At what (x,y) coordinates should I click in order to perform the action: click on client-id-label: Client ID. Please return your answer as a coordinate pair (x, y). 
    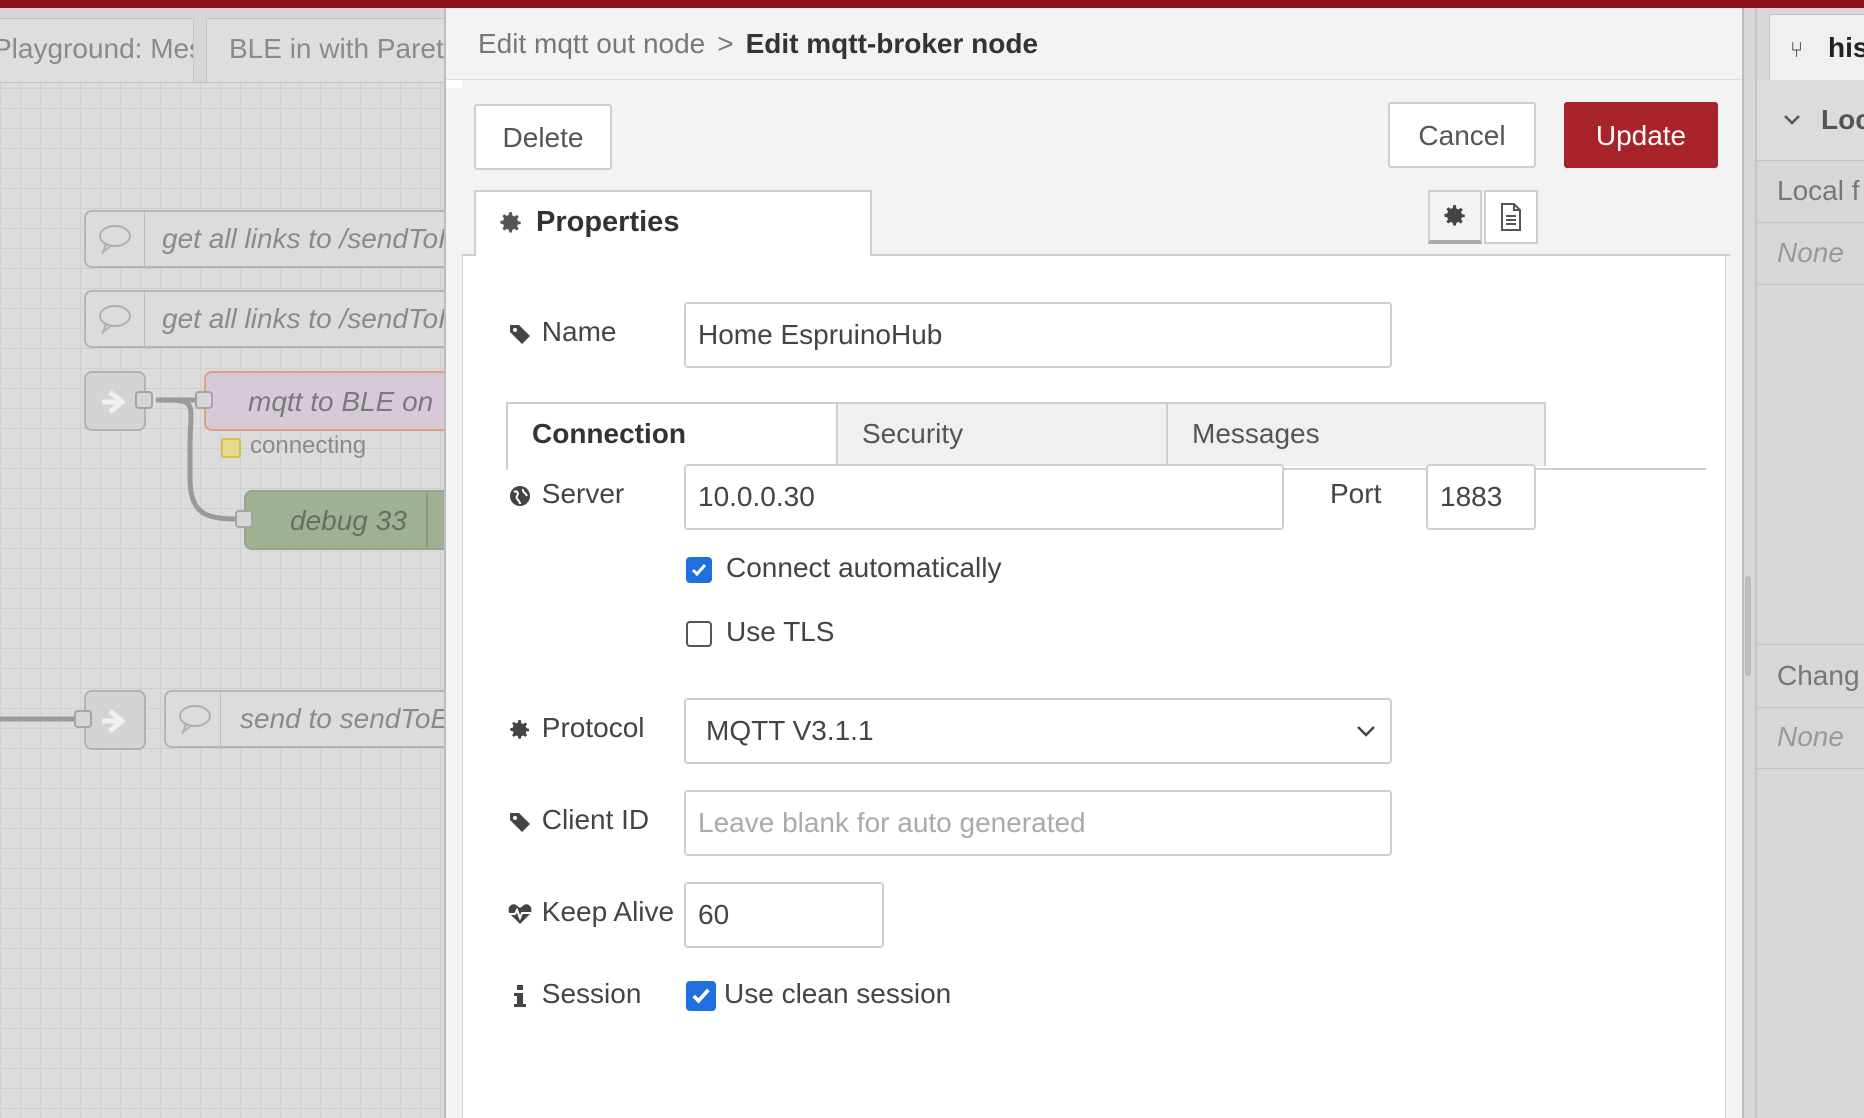
    Looking at the image, I should click on (577, 820).